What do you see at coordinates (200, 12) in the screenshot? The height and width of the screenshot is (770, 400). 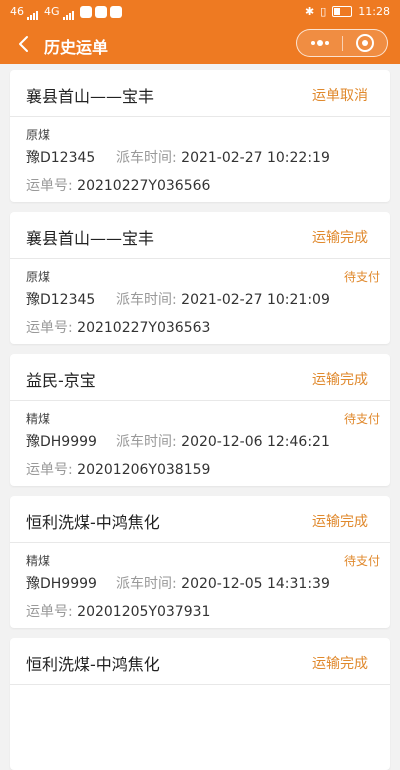 I see `status-bar: 46 4G ✱ ▯ 11:28` at bounding box center [200, 12].